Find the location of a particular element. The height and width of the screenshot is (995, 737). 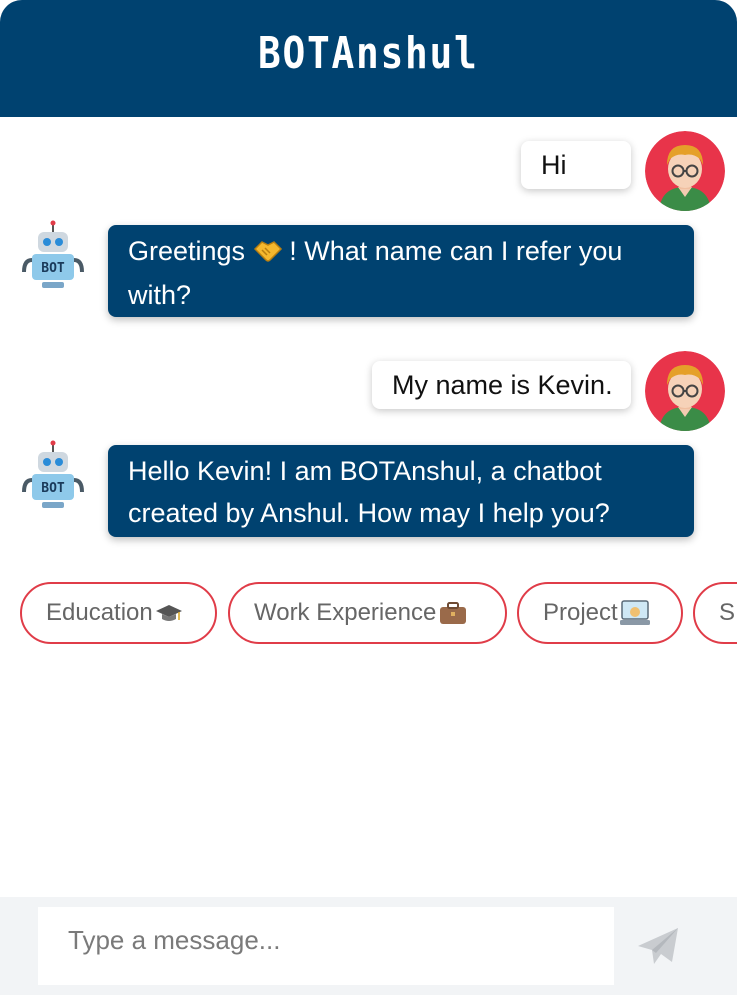

composer-bar is located at coordinates (368, 946).